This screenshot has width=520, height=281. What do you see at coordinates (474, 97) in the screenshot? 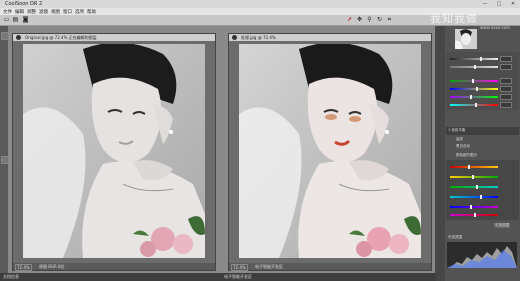
I see `slider-purple-green` at bounding box center [474, 97].